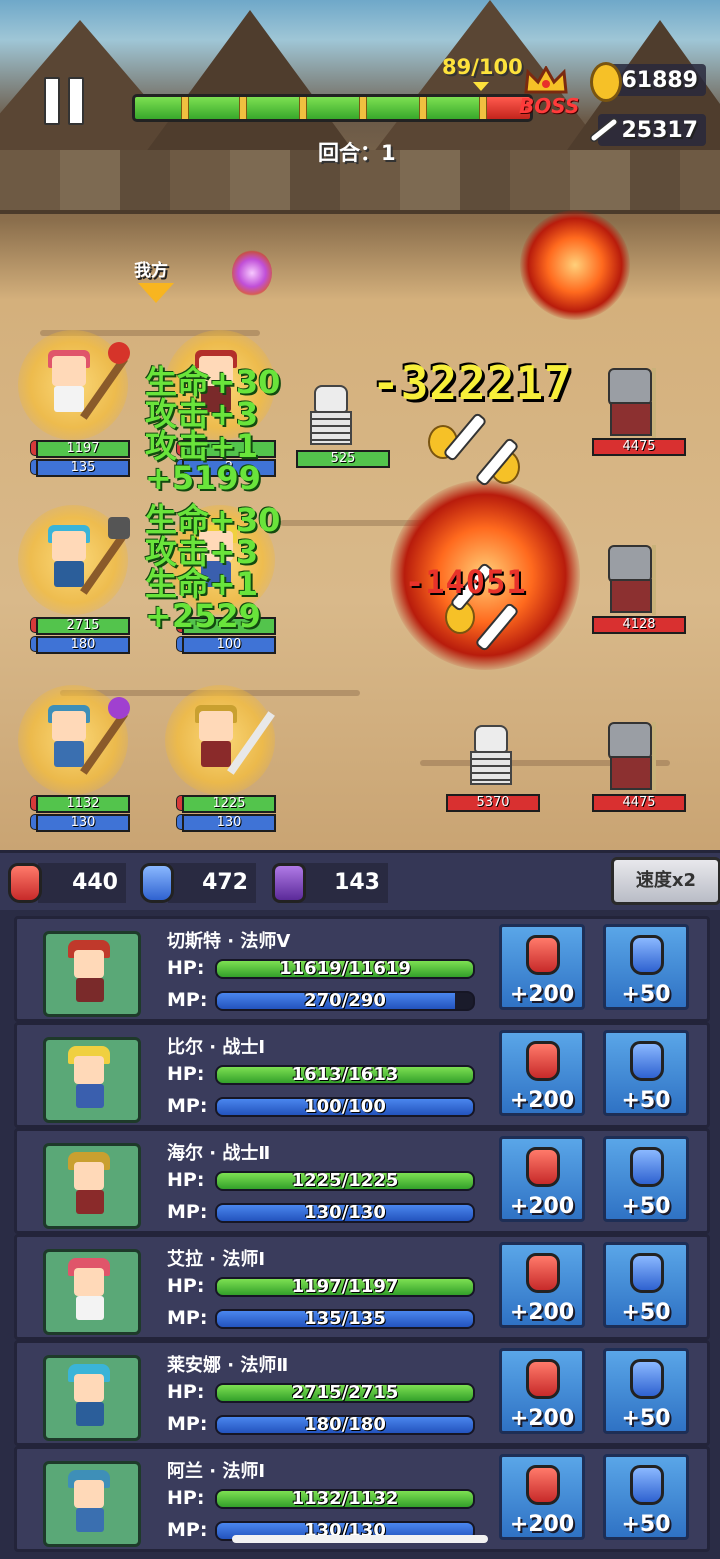 Image resolution: width=720 pixels, height=1559 pixels. What do you see at coordinates (472, 383) in the screenshot?
I see `damage-number: -322217` at bounding box center [472, 383].